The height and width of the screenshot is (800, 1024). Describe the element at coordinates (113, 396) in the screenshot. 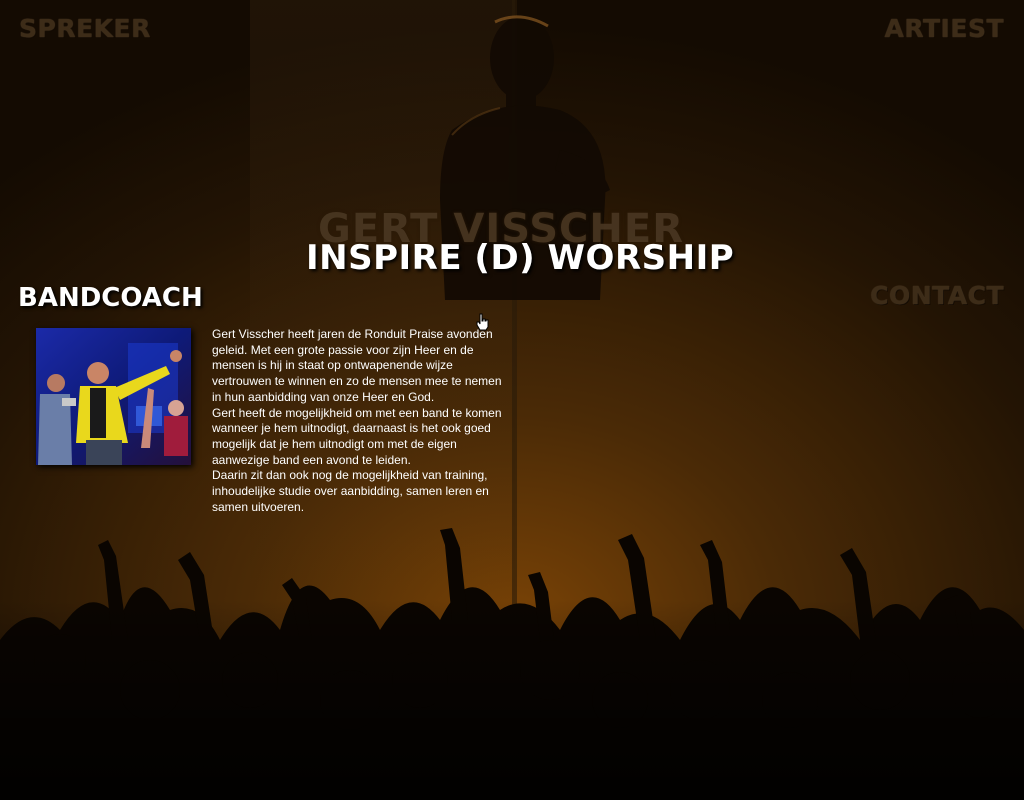

I see `bandcoach-photo` at that location.